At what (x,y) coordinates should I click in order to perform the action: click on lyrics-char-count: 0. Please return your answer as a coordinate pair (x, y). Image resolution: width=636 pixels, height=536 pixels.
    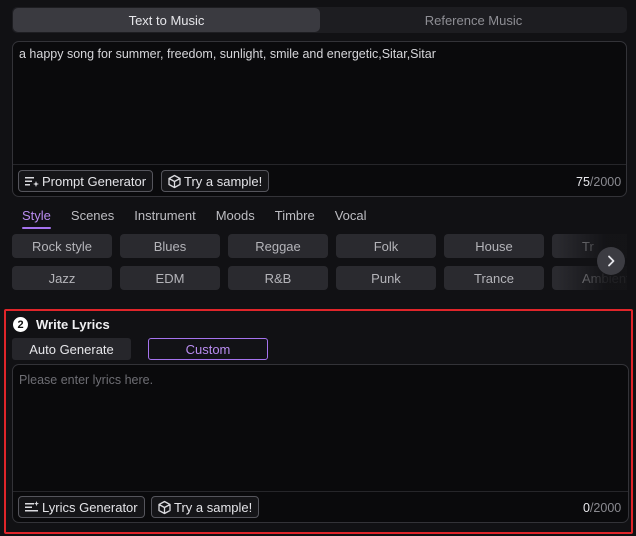
    Looking at the image, I should click on (586, 508).